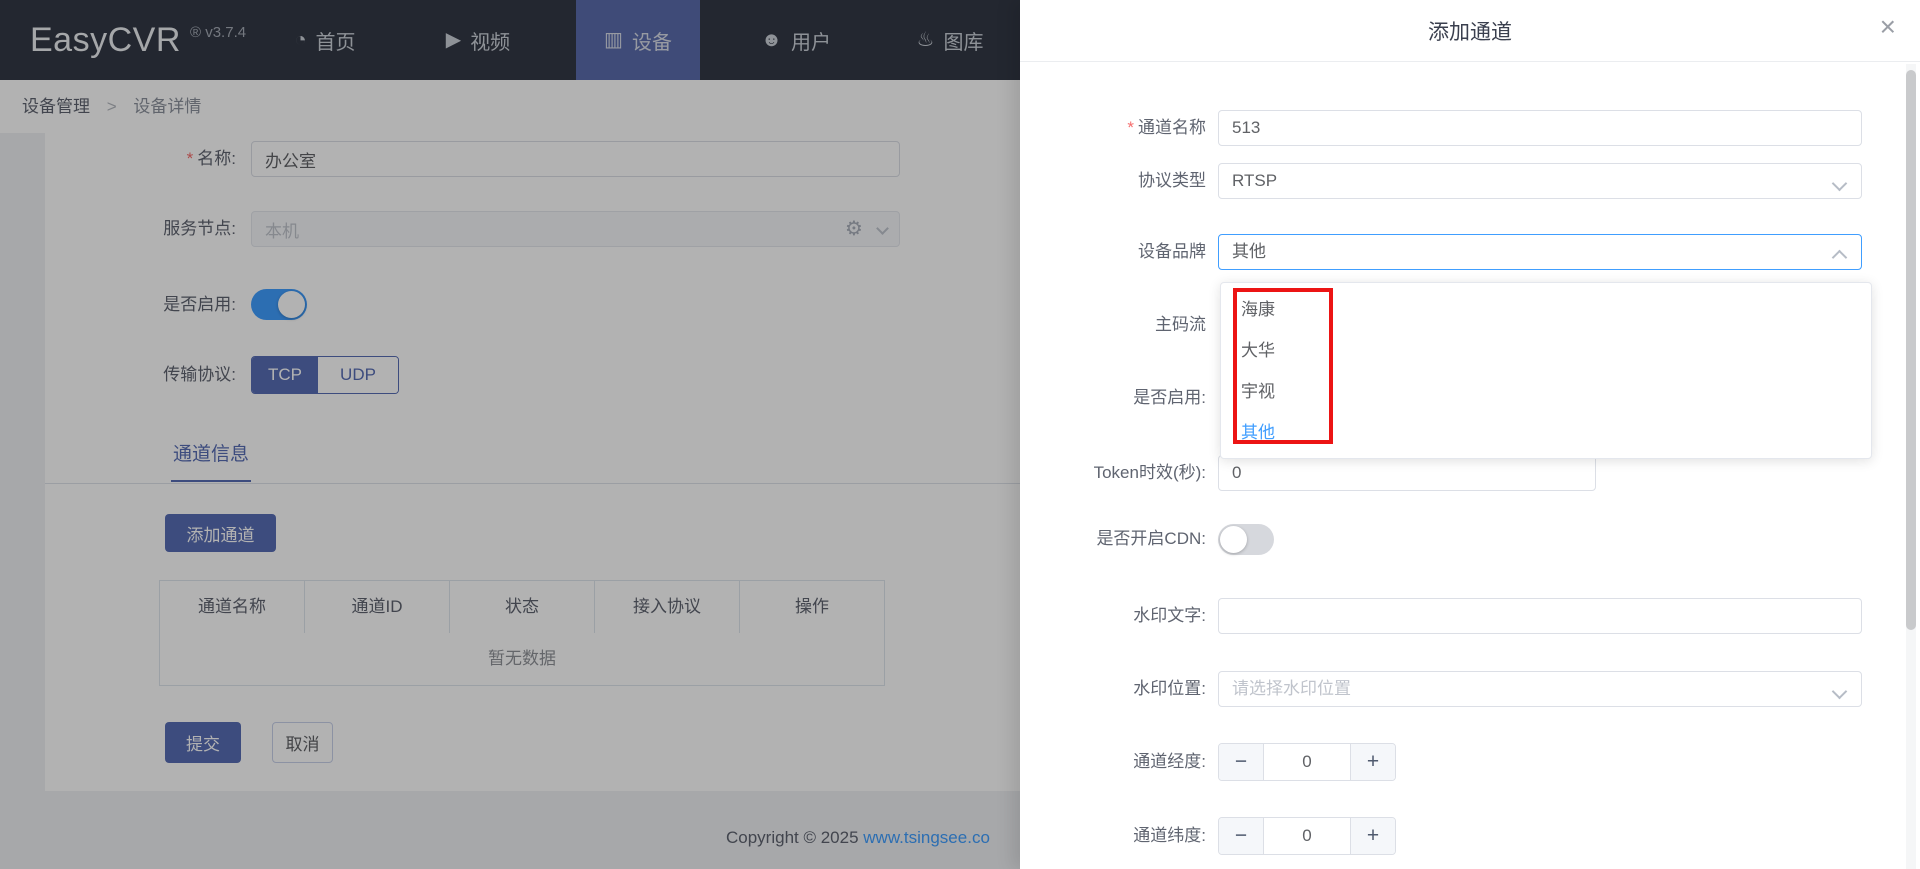  What do you see at coordinates (1540, 128) in the screenshot?
I see `channel-name-input` at bounding box center [1540, 128].